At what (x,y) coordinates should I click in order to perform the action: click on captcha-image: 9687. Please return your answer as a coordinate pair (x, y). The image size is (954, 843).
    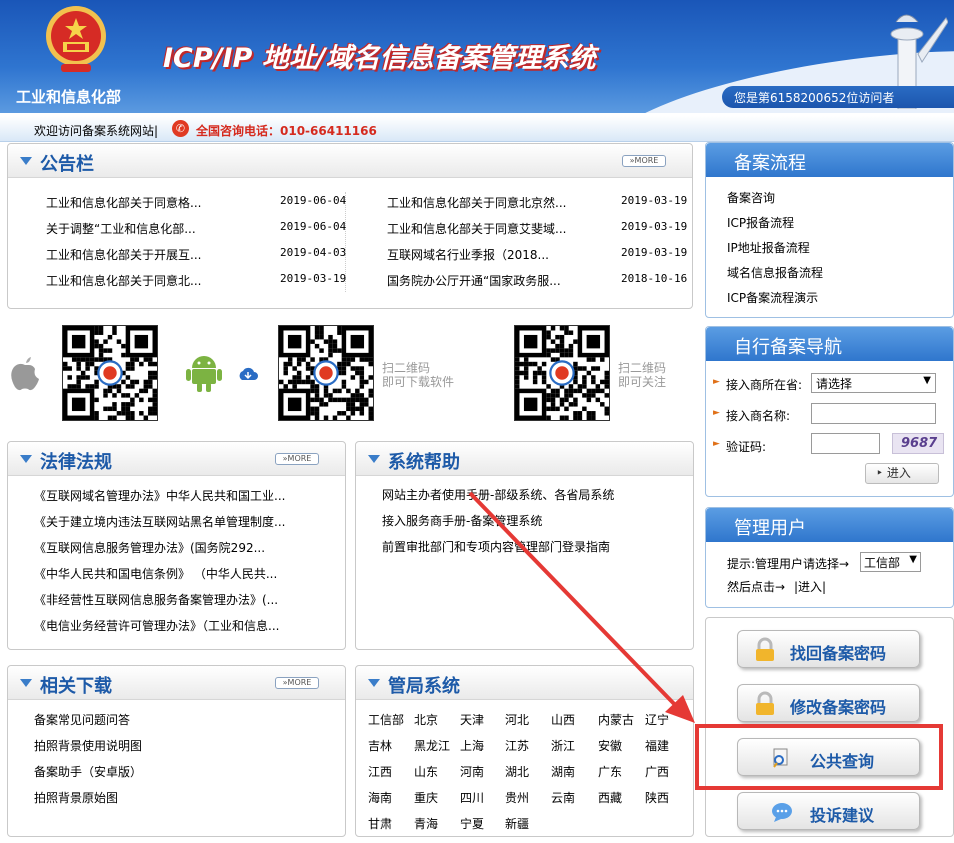
    Looking at the image, I should click on (918, 443).